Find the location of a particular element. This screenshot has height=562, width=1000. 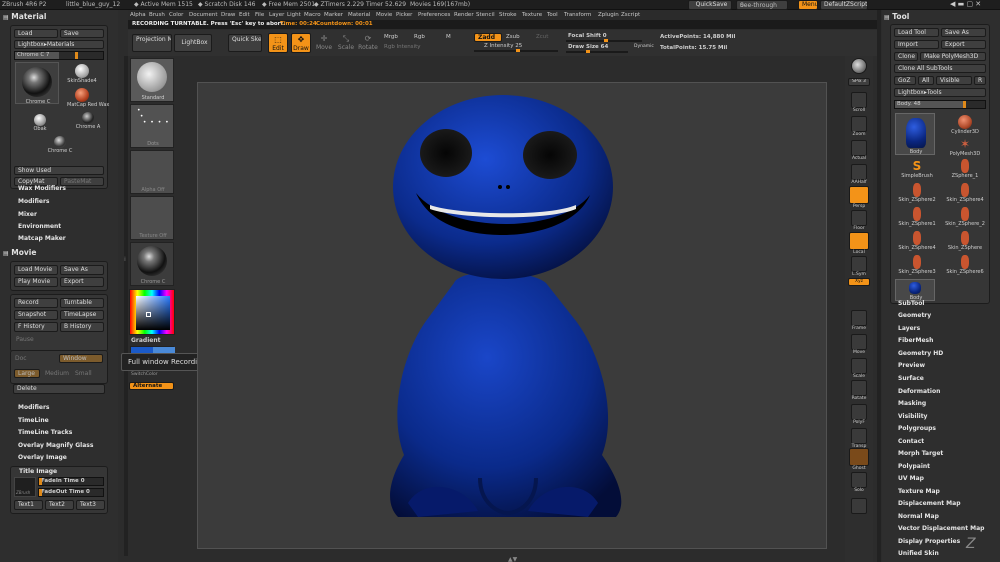

spix-slider: SPix 3 is located at coordinates (859, 82).